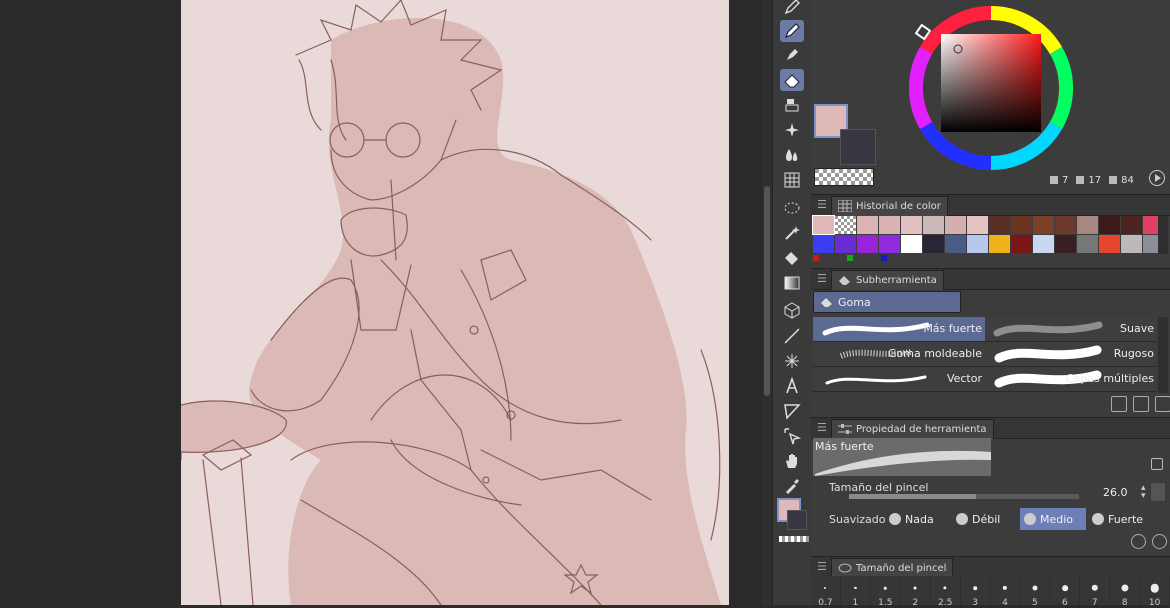 This screenshot has width=1170, height=608. I want to click on marker-icon, so click(792, 55).